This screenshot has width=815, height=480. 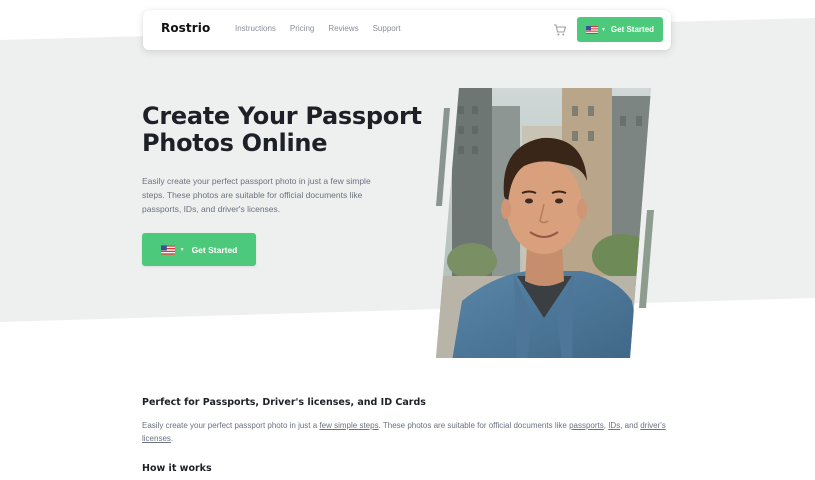 What do you see at coordinates (214, 249) in the screenshot?
I see `hero-get-started-label: Get Started` at bounding box center [214, 249].